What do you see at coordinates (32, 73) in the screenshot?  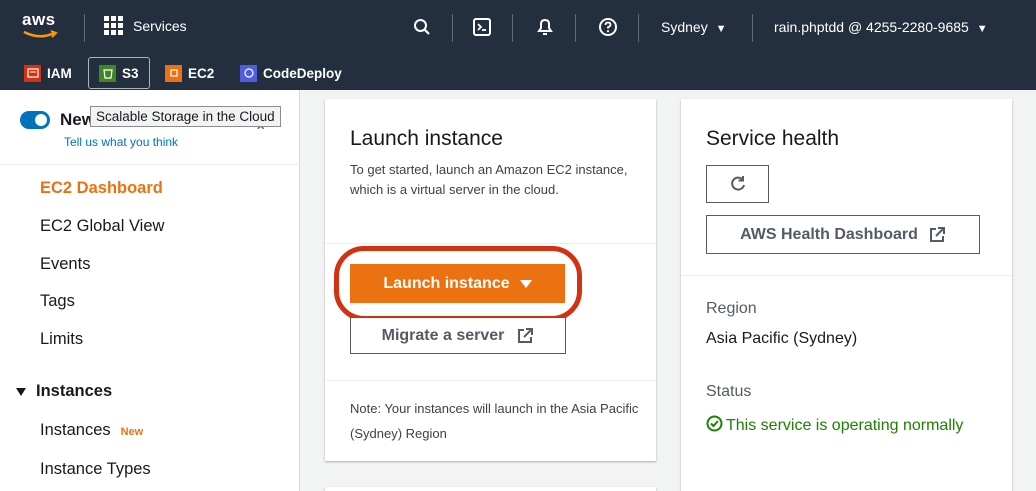 I see `iam-icon` at bounding box center [32, 73].